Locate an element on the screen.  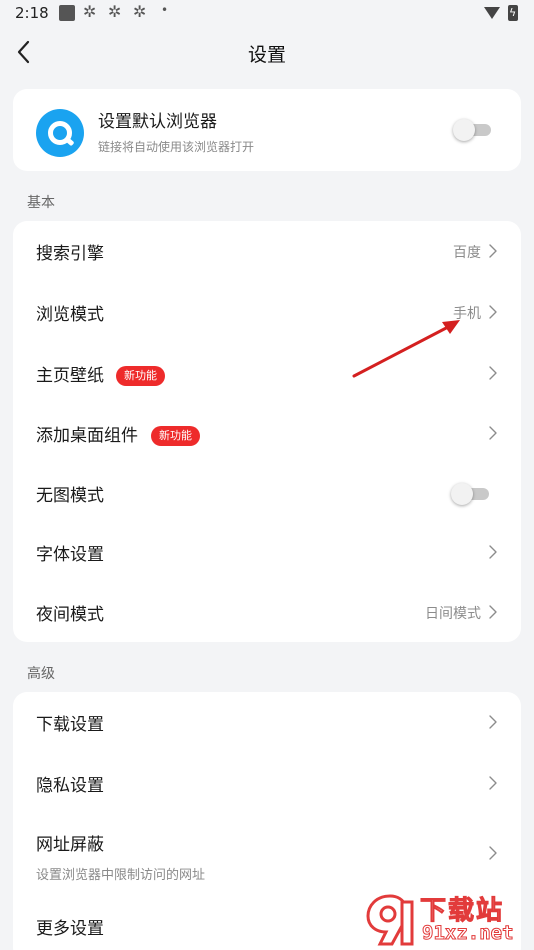
row-add-desktop-widget: 添加桌面组件 新功能 is located at coordinates (267, 433).